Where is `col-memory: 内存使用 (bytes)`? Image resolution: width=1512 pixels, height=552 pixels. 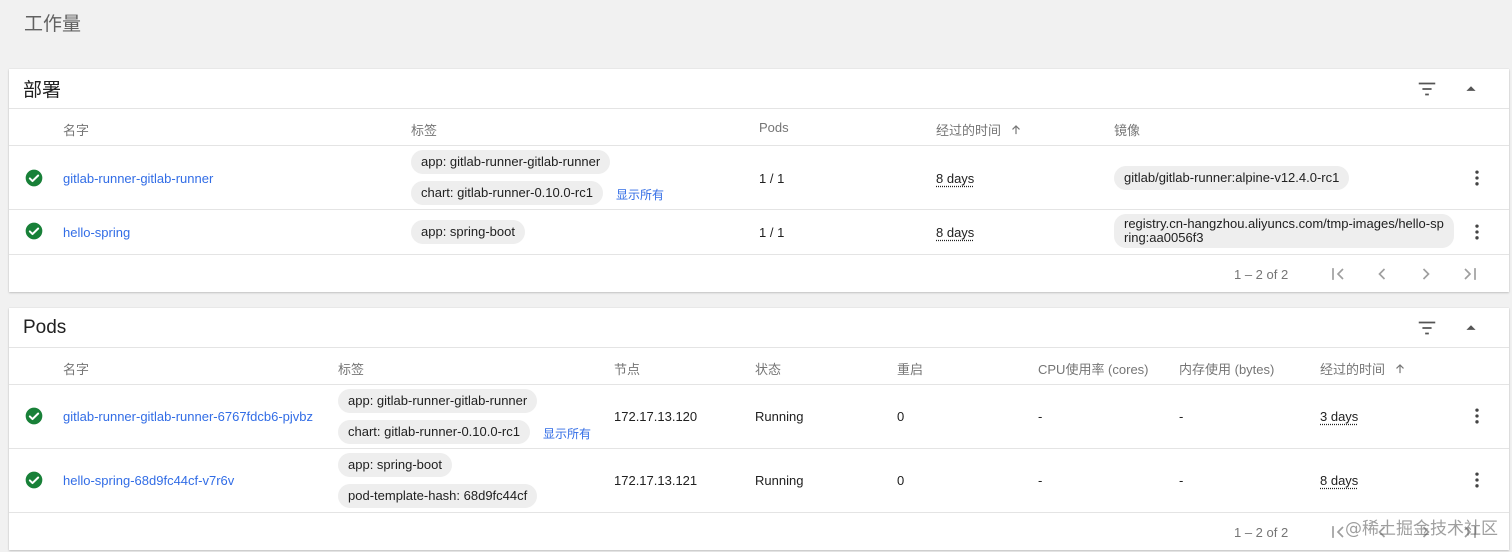
col-memory: 内存使用 (bytes) is located at coordinates (1227, 369).